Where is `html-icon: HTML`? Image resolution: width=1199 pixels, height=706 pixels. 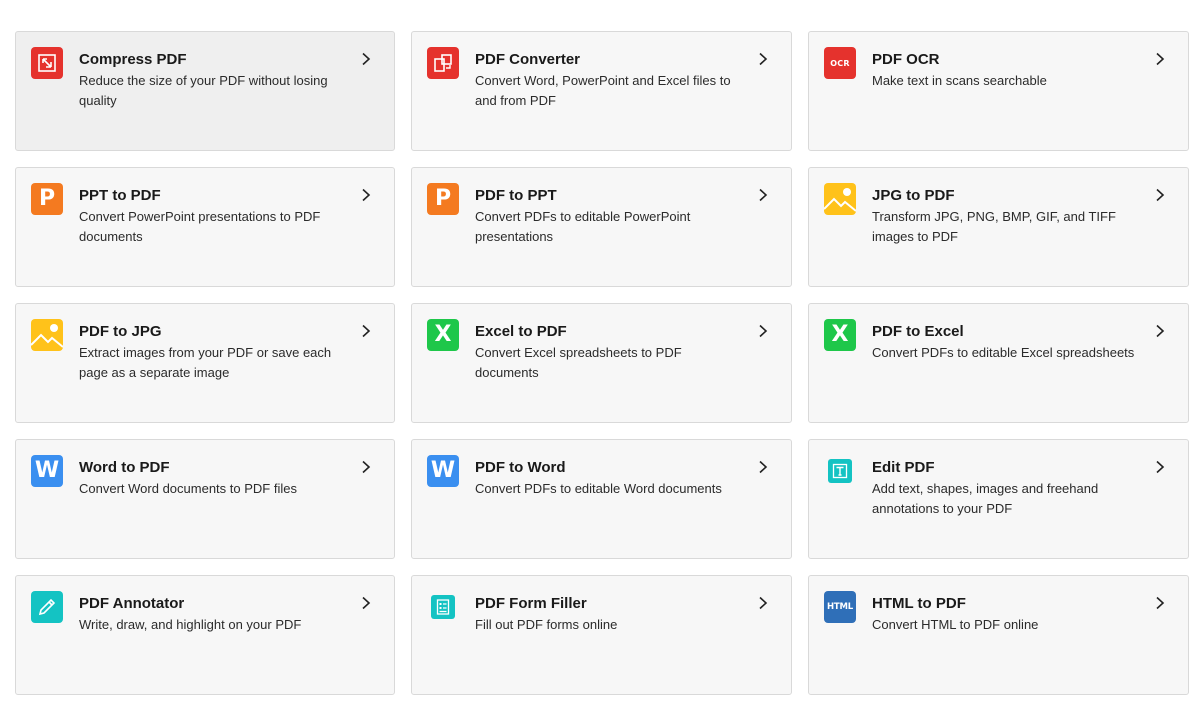
html-icon: HTML is located at coordinates (840, 607).